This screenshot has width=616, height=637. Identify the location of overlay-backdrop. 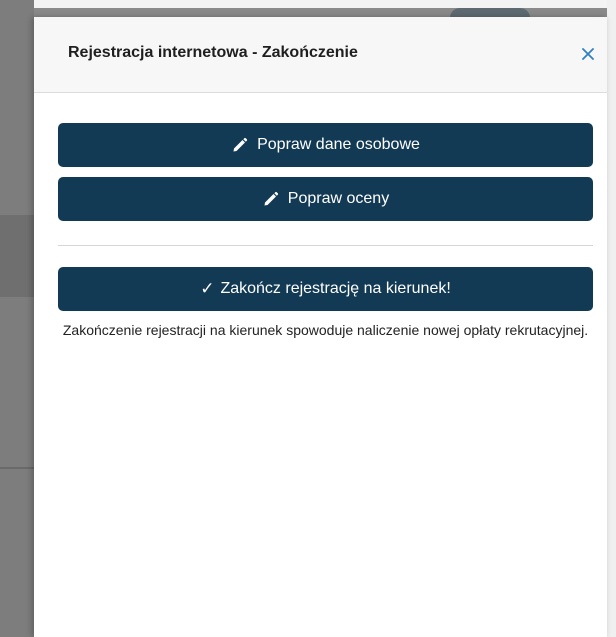
(17, 318).